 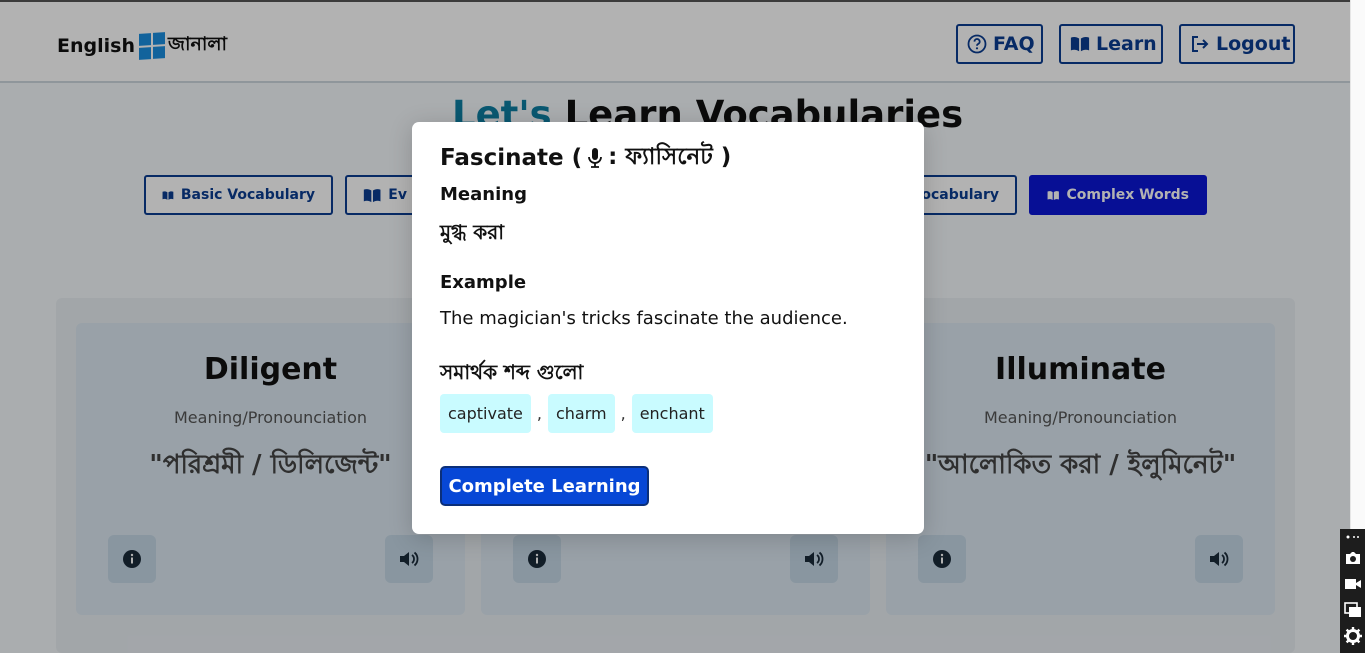 I want to click on synonym-chip: enchant, so click(x=672, y=413).